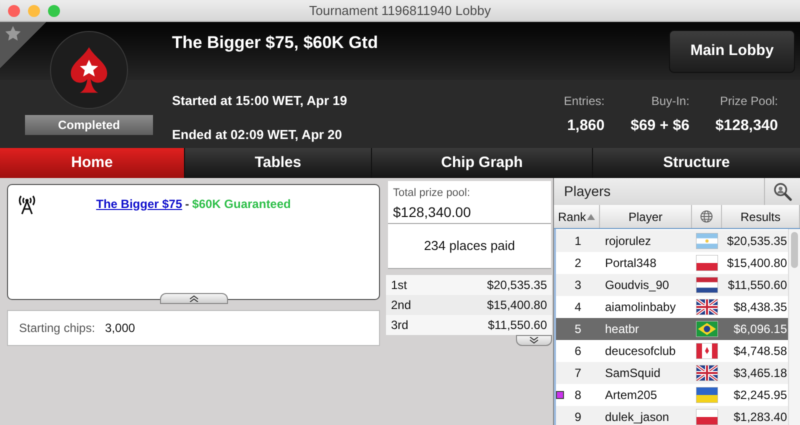 The height and width of the screenshot is (425, 800). I want to click on player-name: aiamolinbaby, so click(640, 307).